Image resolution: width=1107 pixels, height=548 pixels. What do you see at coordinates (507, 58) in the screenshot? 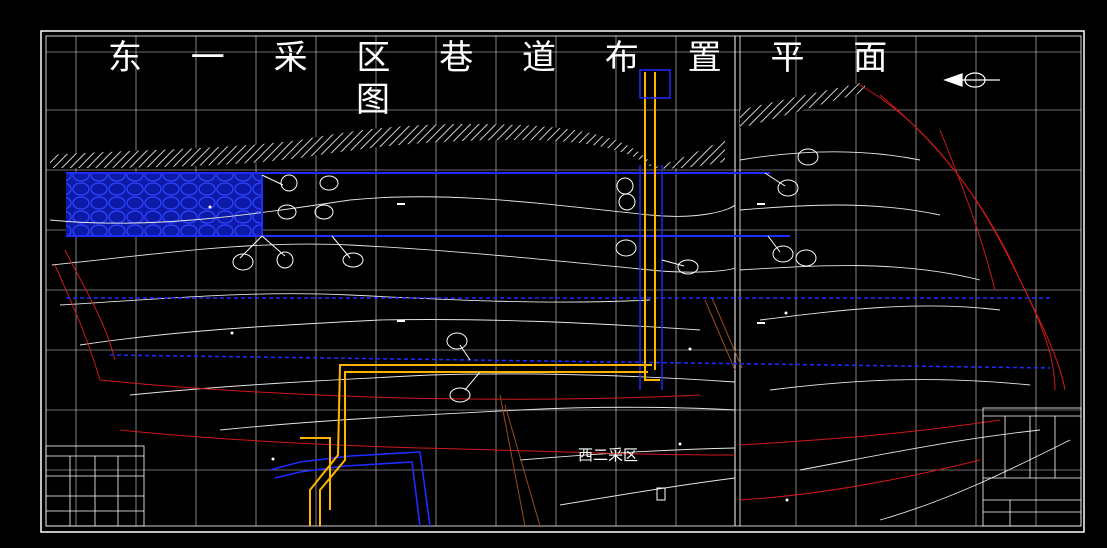
I see `drawing-title-line1: 东 一 采 区 巷 道 布 置 平 面` at bounding box center [507, 58].